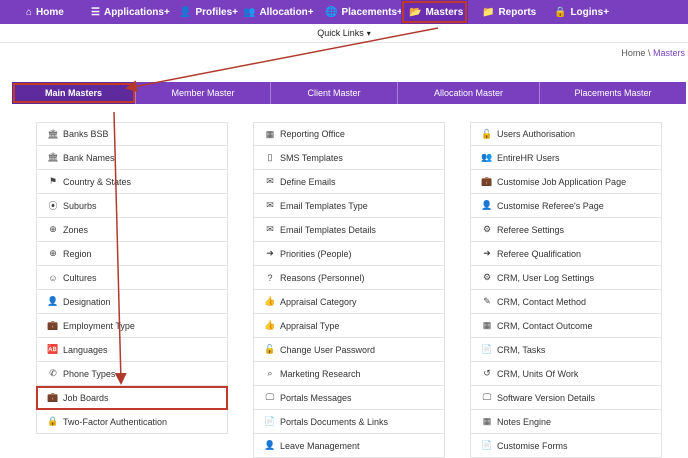 The width and height of the screenshot is (688, 458). Describe the element at coordinates (77, 253) in the screenshot. I see `list-item-label: Region` at that location.